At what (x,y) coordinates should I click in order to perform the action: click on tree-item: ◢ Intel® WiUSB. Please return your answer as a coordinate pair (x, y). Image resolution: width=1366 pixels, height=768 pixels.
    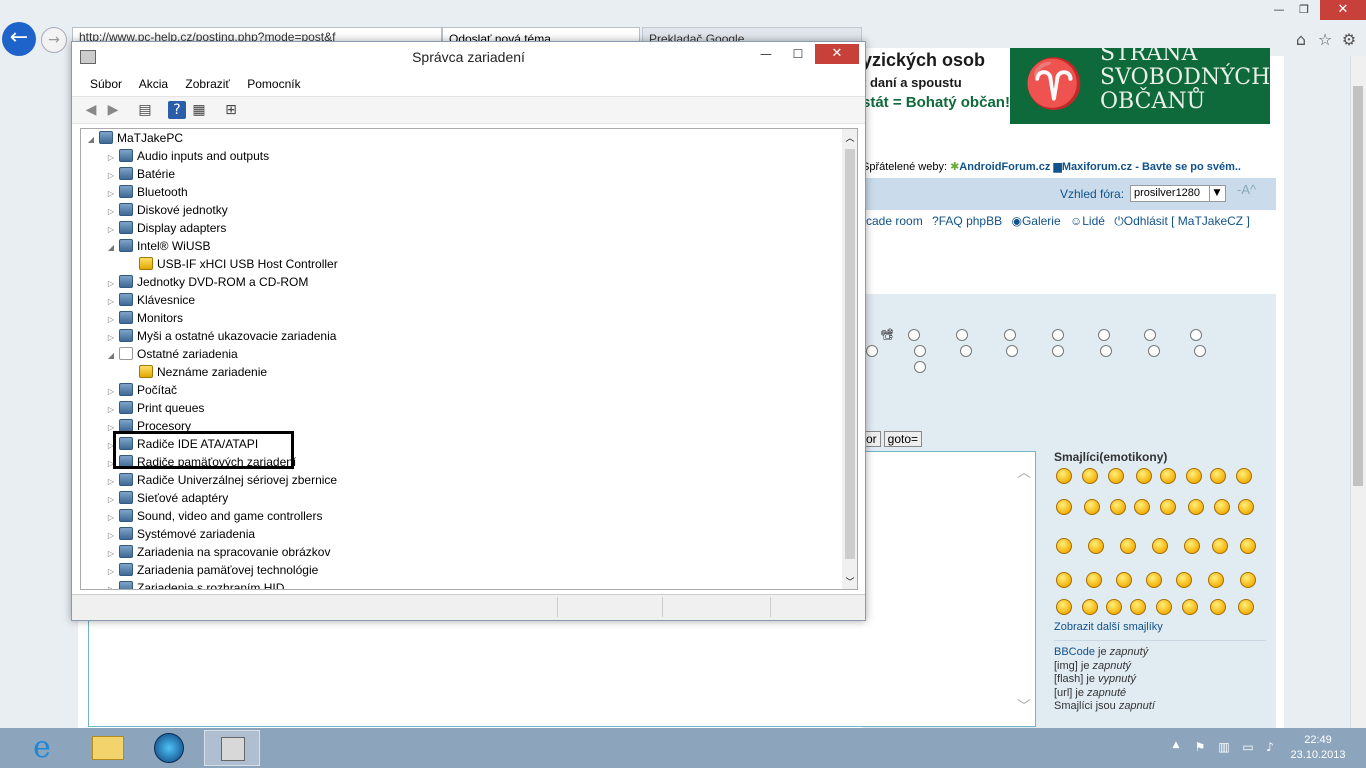
    Looking at the image, I should click on (158, 246).